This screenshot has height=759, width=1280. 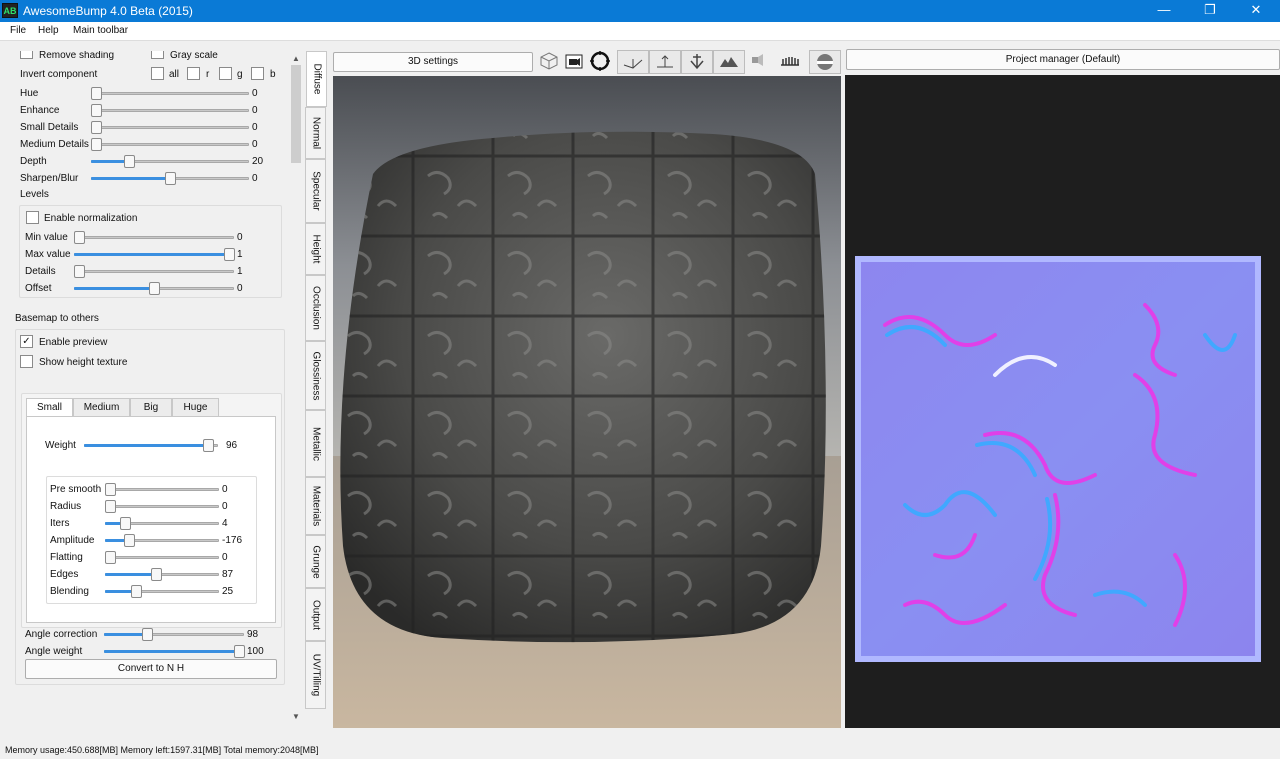 I want to click on invert-all-label: all, so click(x=174, y=74).